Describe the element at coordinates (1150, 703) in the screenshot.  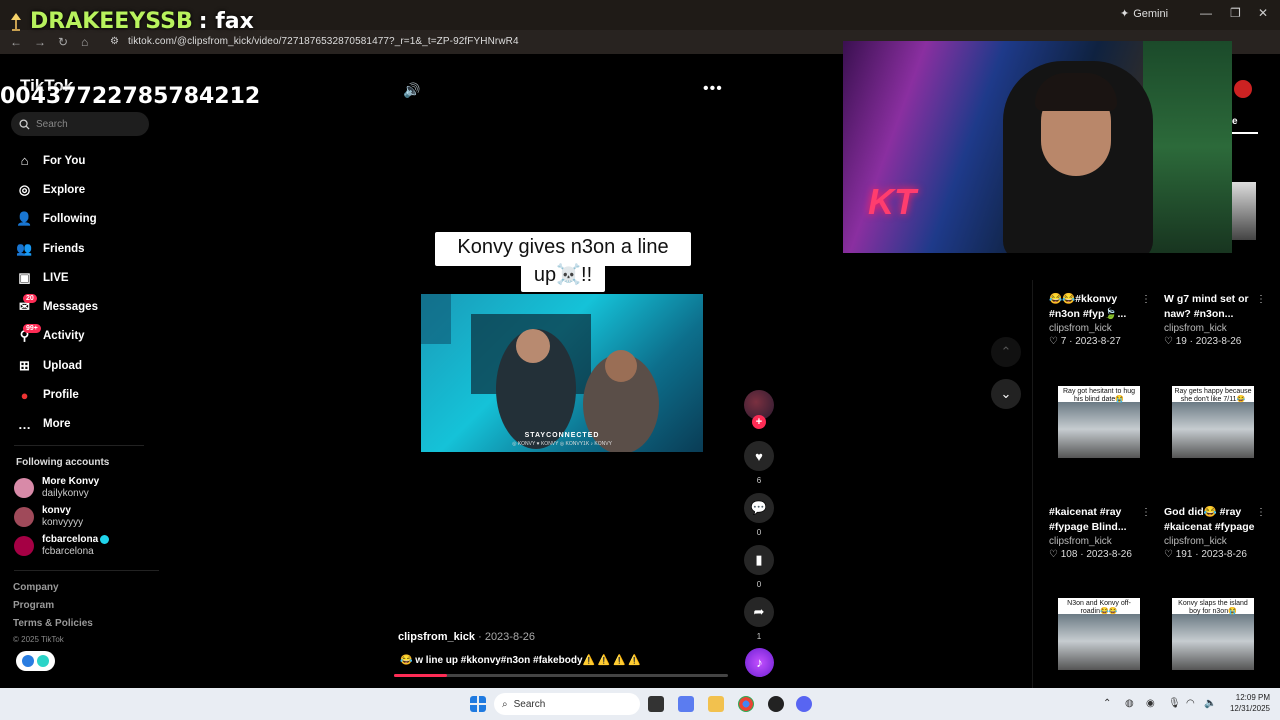
I see `tray-app-icon: ◉` at that location.